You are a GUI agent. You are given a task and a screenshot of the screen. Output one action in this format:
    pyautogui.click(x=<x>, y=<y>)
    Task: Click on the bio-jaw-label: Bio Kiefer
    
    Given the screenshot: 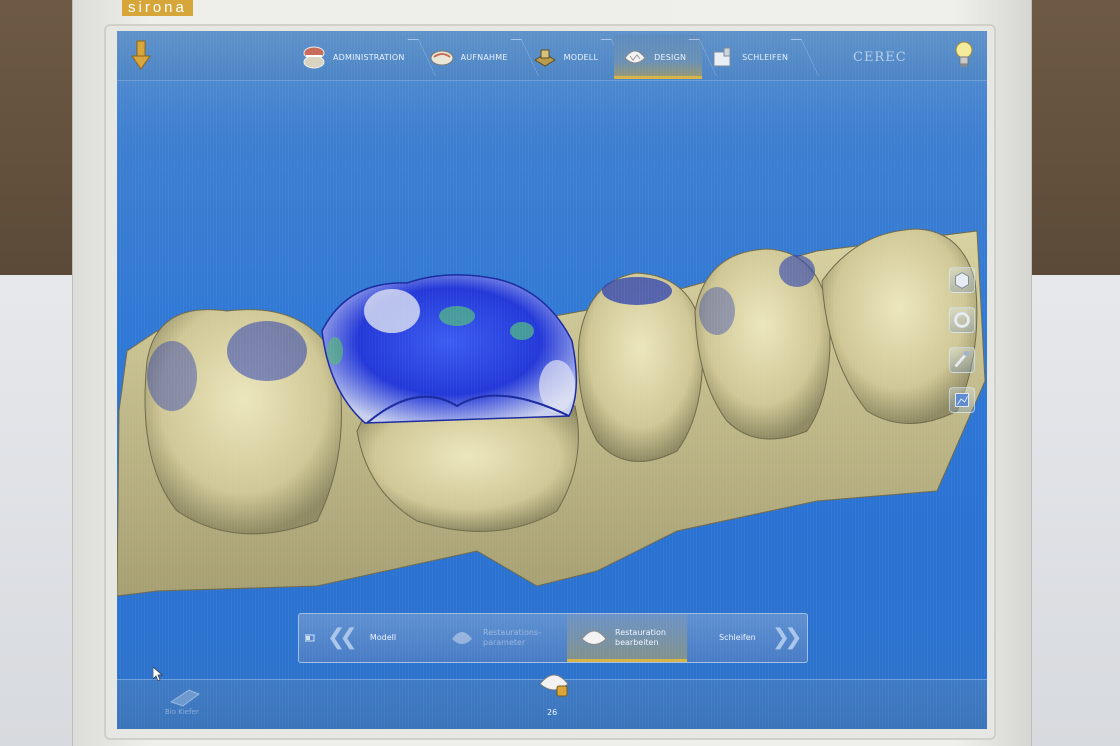 What is the action you would take?
    pyautogui.click(x=182, y=712)
    